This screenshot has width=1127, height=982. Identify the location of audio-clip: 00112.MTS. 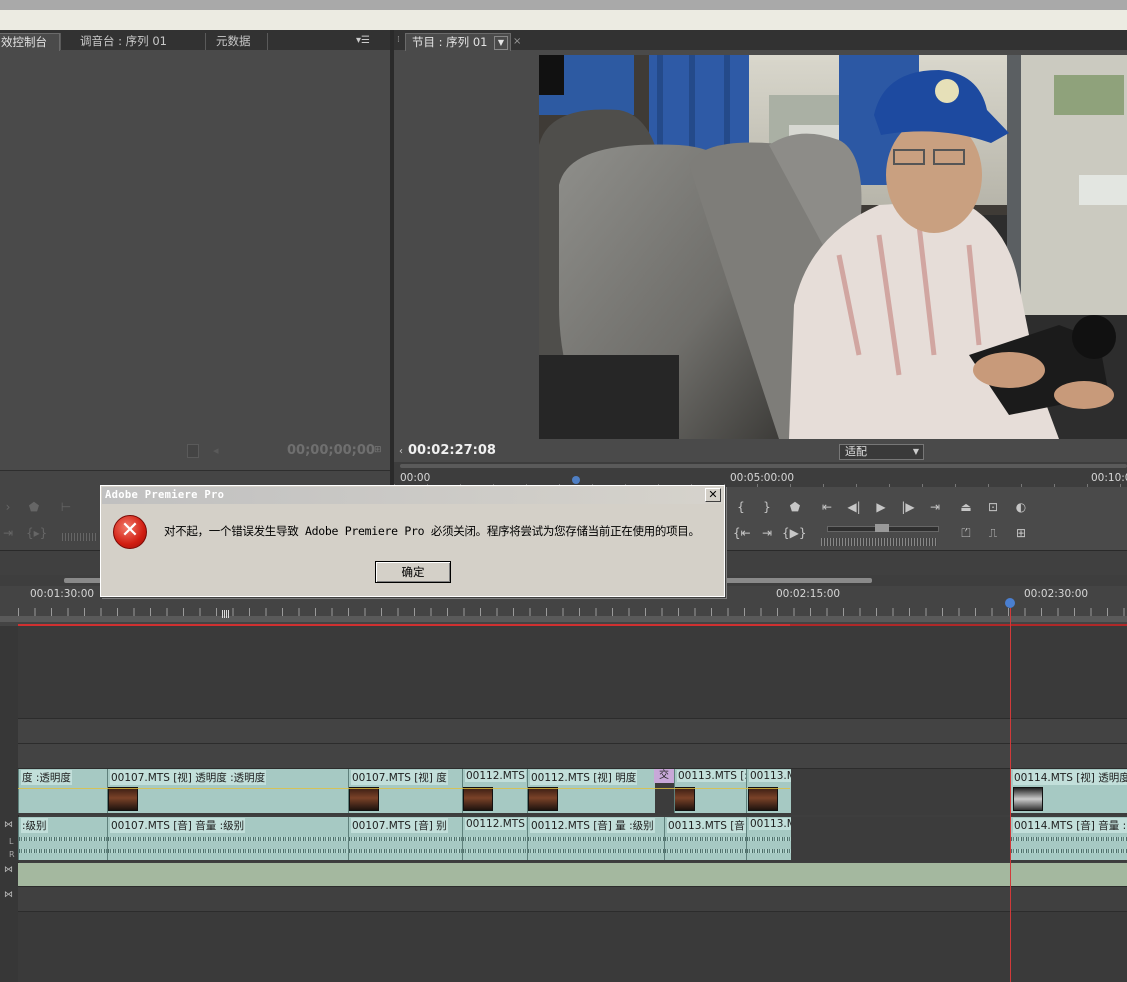
(495, 838).